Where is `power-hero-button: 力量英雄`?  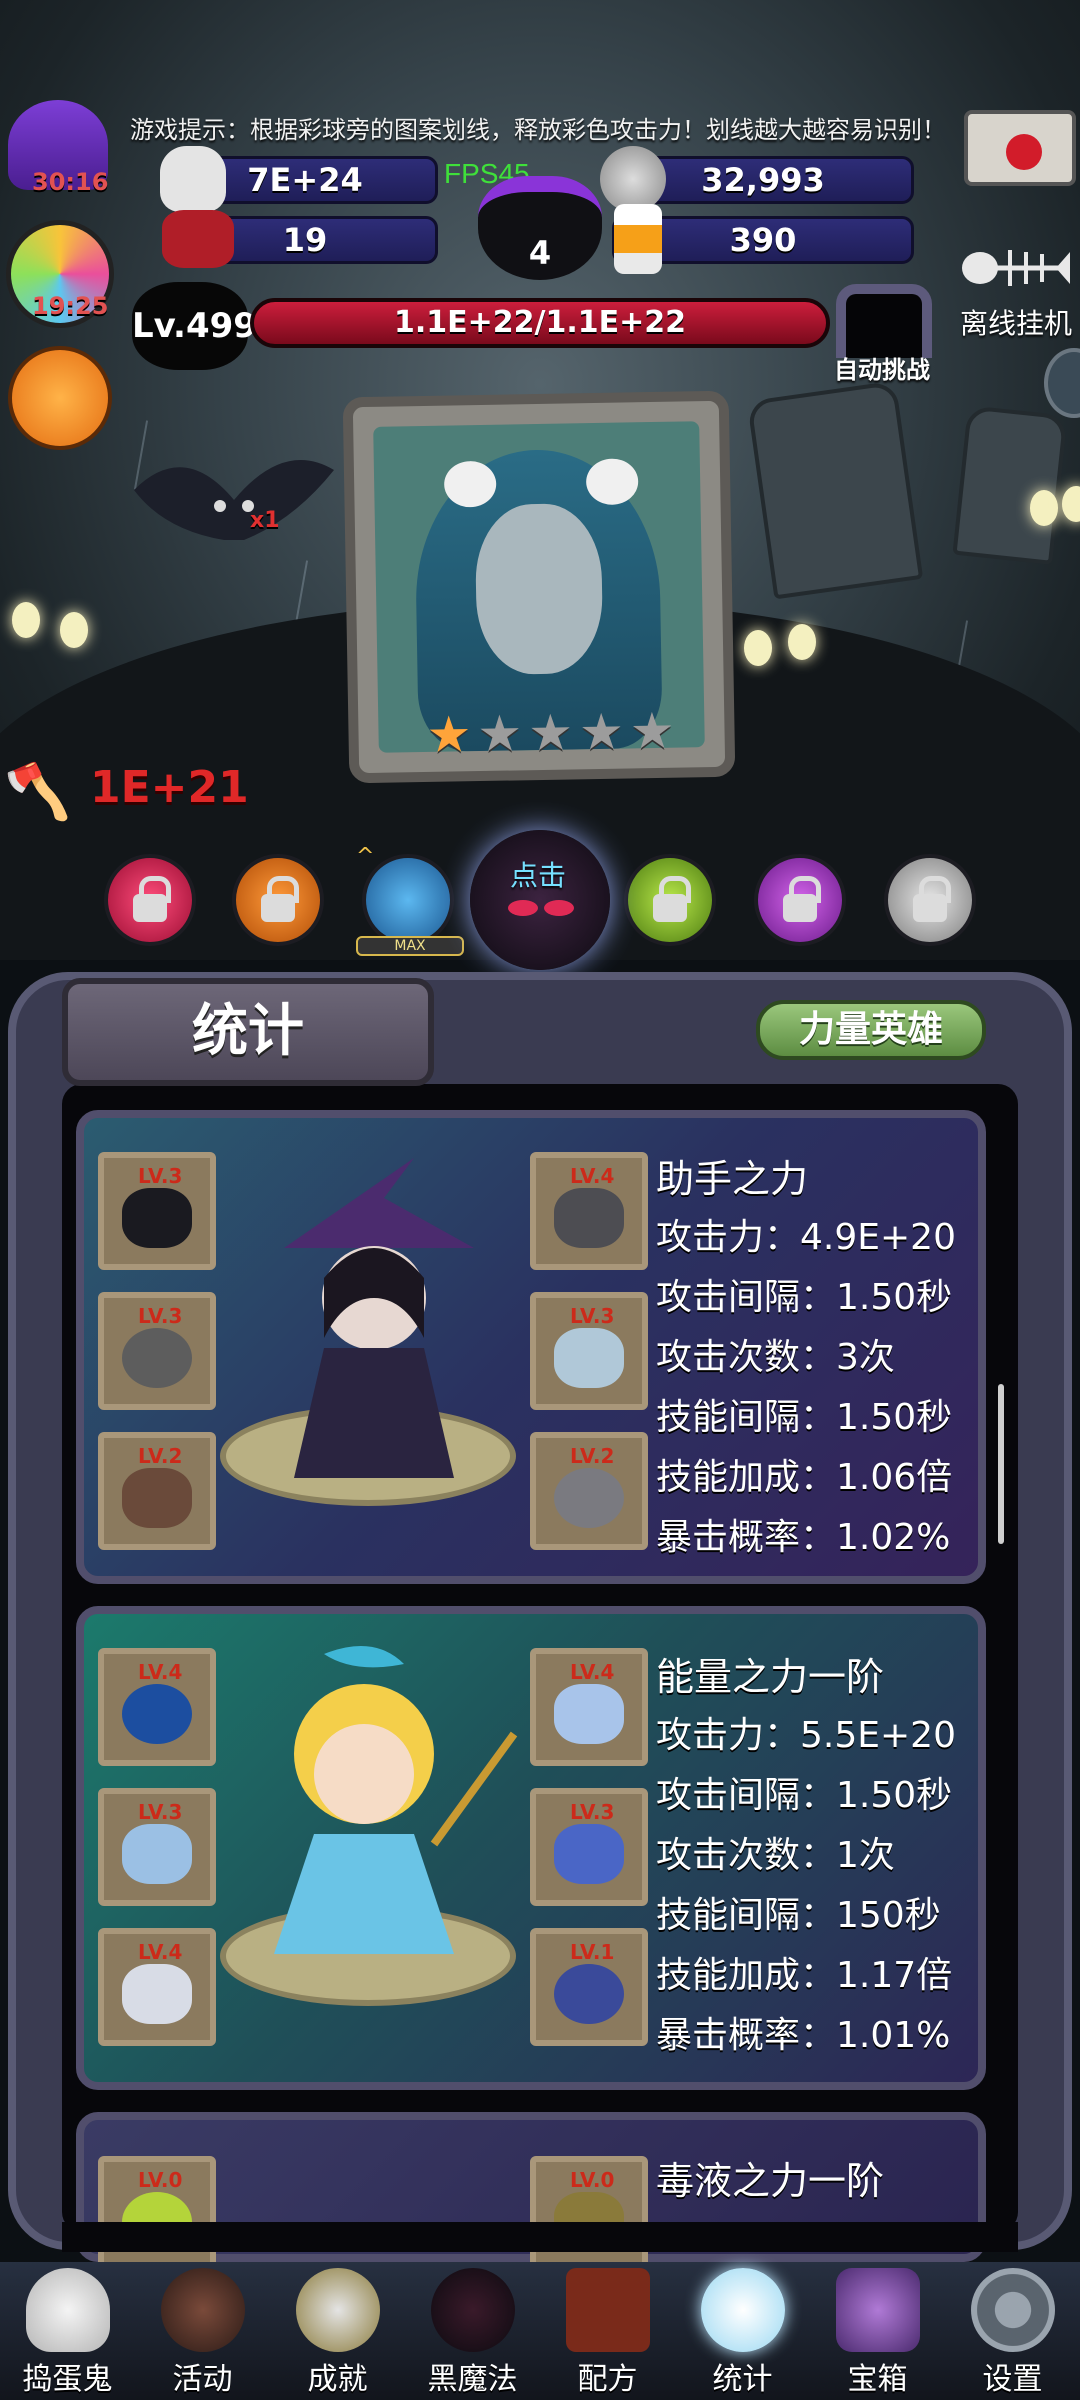
power-hero-button: 力量英雄 is located at coordinates (871, 1030).